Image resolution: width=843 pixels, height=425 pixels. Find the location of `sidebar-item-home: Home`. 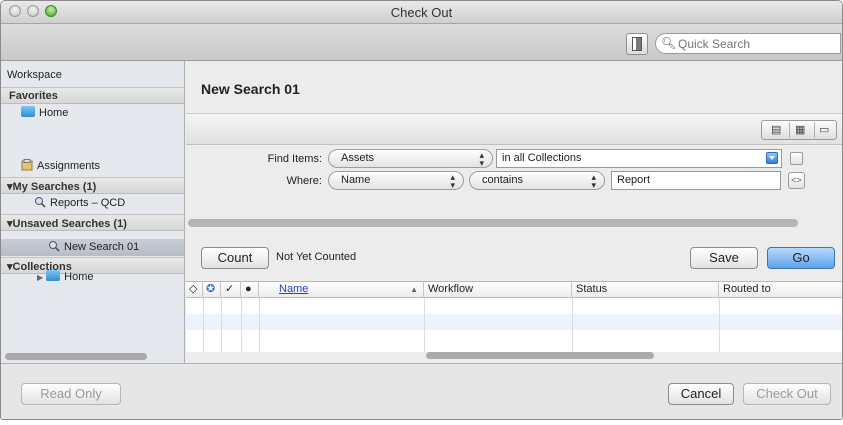

sidebar-item-home: Home is located at coordinates (44, 113).